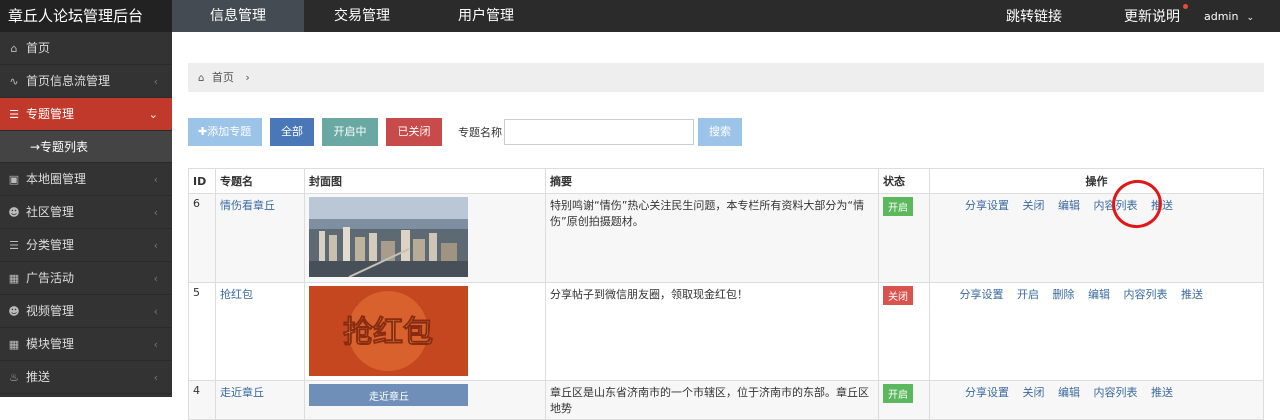 This screenshot has width=1280, height=420. Describe the element at coordinates (86, 245) in the screenshot. I see `sidebar-item-category: ☰ 分类管理 ‹` at that location.